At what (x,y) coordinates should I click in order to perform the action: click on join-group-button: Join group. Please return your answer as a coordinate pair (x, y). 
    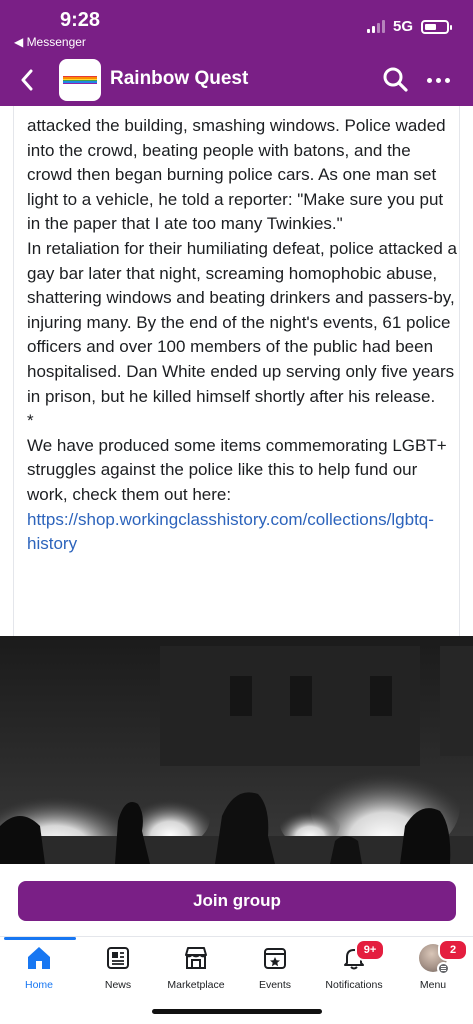
    Looking at the image, I should click on (237, 901).